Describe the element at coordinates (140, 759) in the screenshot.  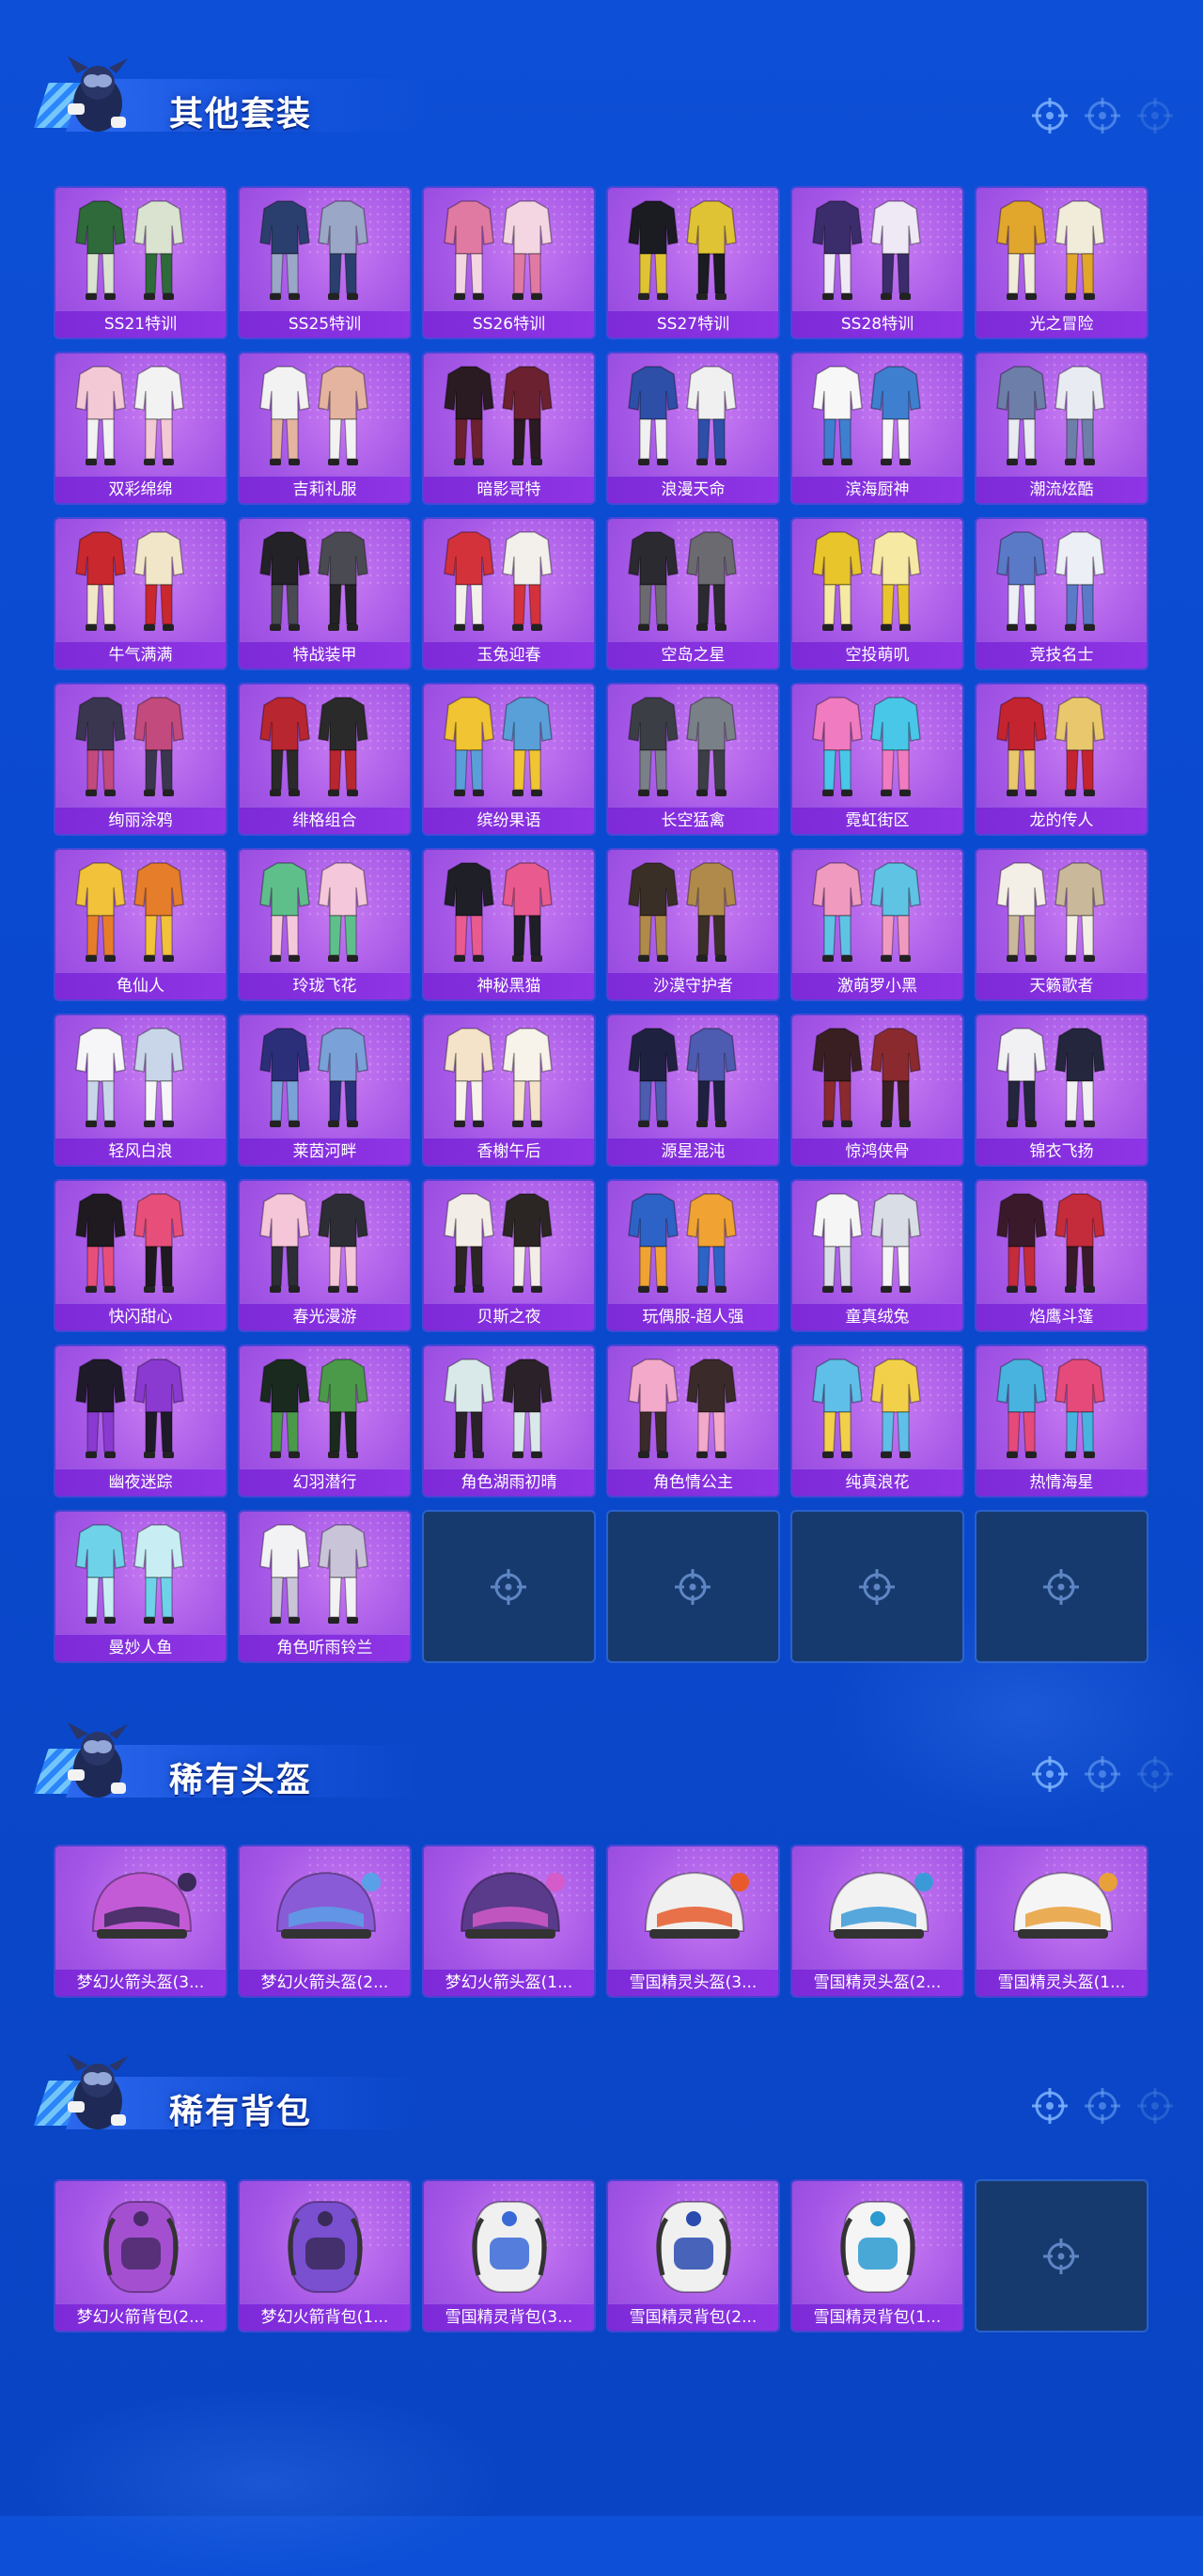
I see `item-tile: 绚丽涂鸦` at that location.